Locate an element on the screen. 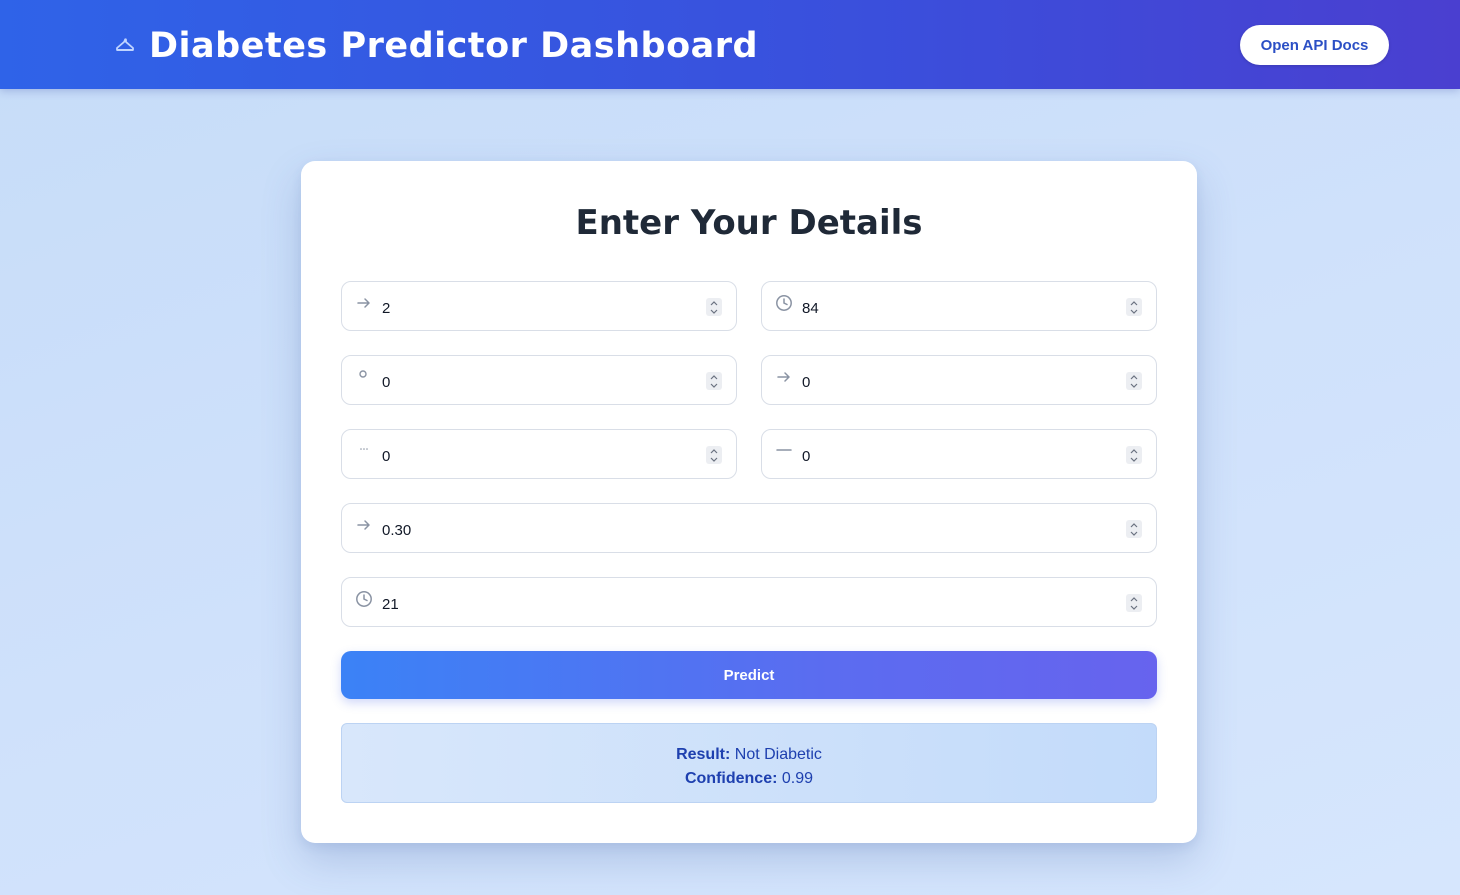 This screenshot has width=1460, height=895. ellipsis-icon is located at coordinates (364, 451).